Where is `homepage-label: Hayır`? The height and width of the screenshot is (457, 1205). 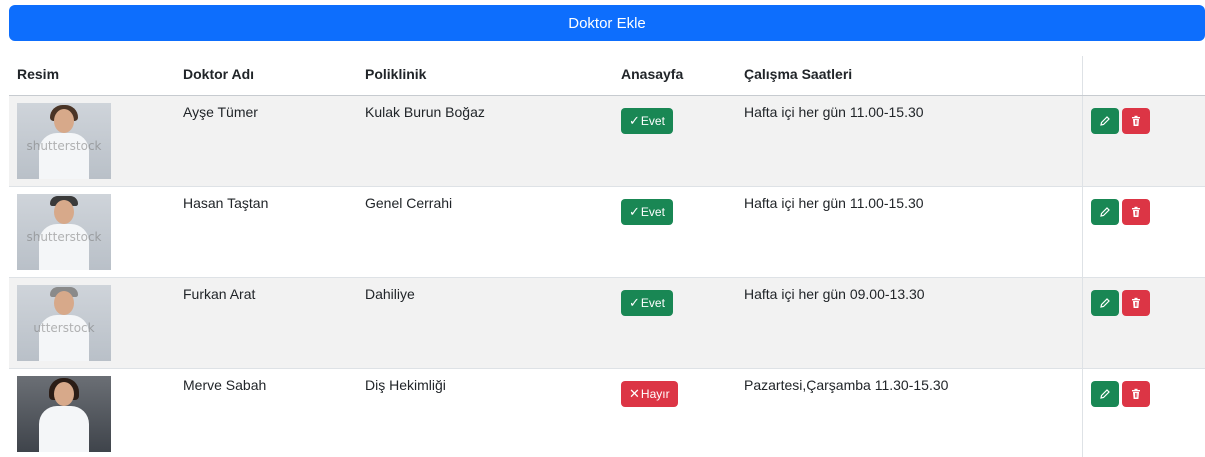
homepage-label: Hayır is located at coordinates (655, 393).